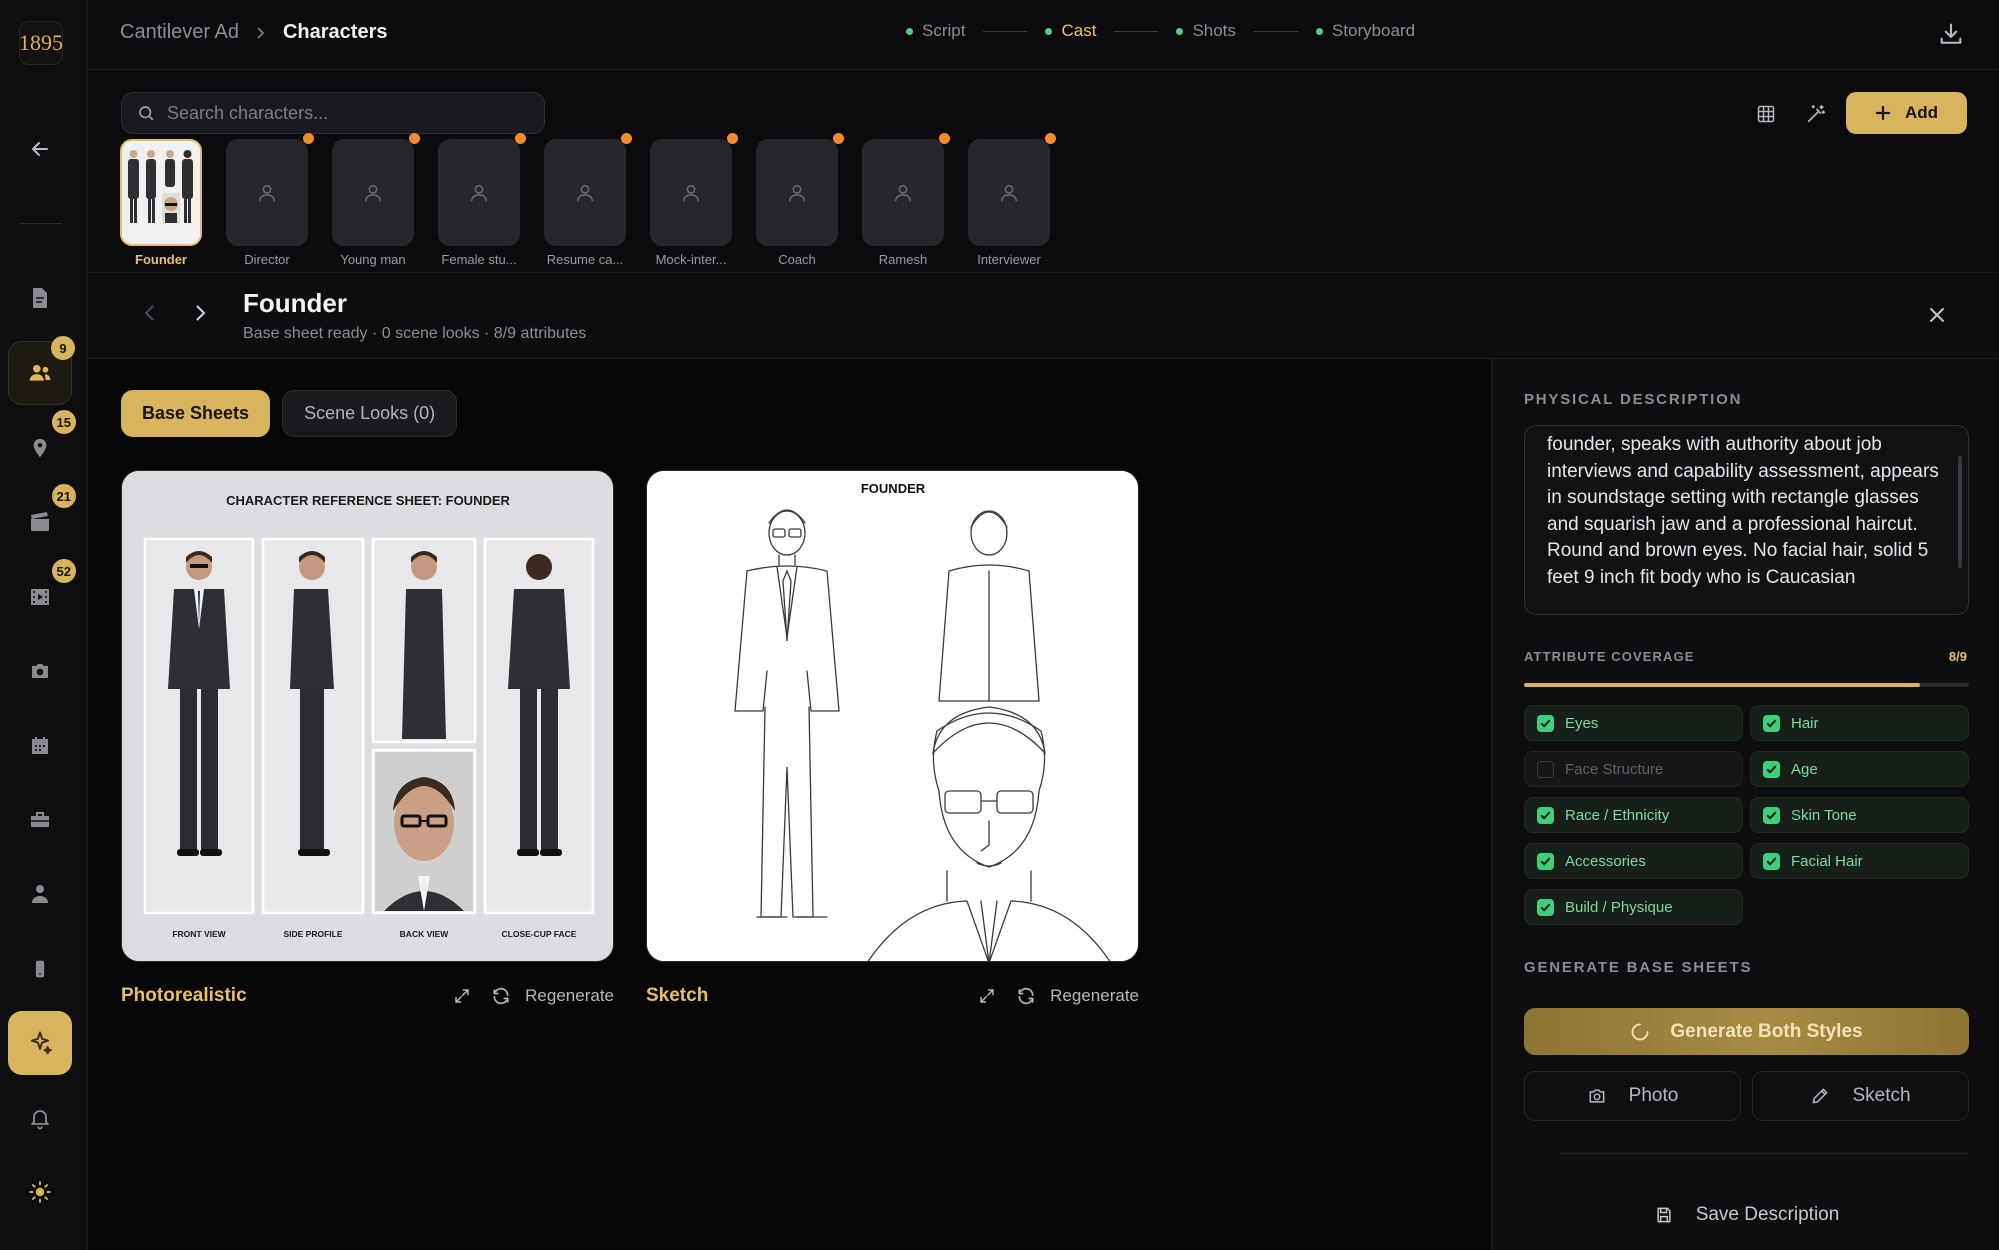 The image size is (1999, 1250). What do you see at coordinates (1816, 114) in the screenshot?
I see `auto-generate-button` at bounding box center [1816, 114].